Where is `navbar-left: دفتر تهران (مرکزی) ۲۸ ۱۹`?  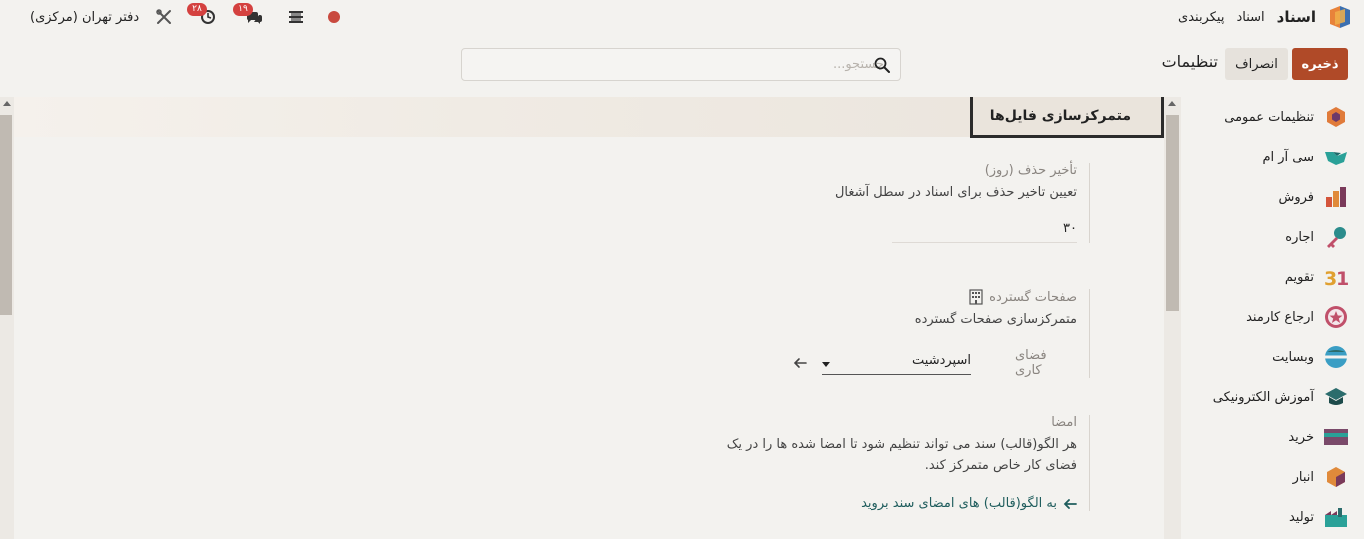
navbar-left: دفتر تهران (مرکزی) ۲۸ ۱۹ is located at coordinates (187, 16).